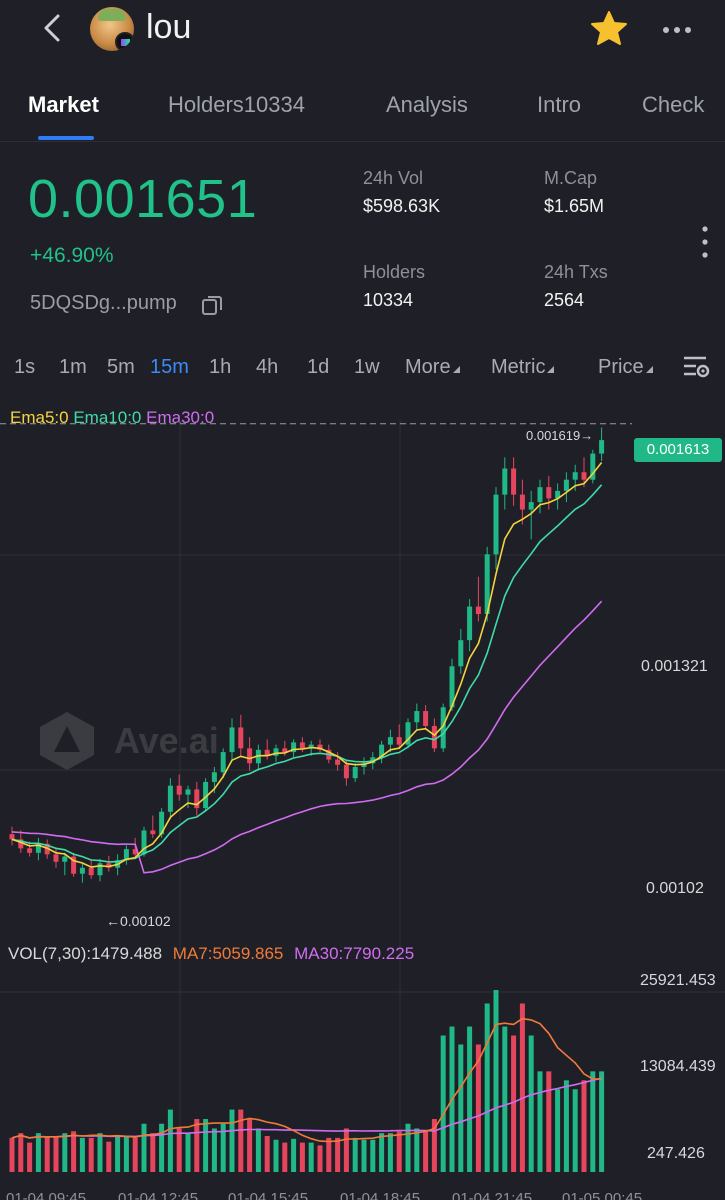 The width and height of the screenshot is (725, 1200). Describe the element at coordinates (673, 105) in the screenshot. I see `tab-check: Check` at that location.